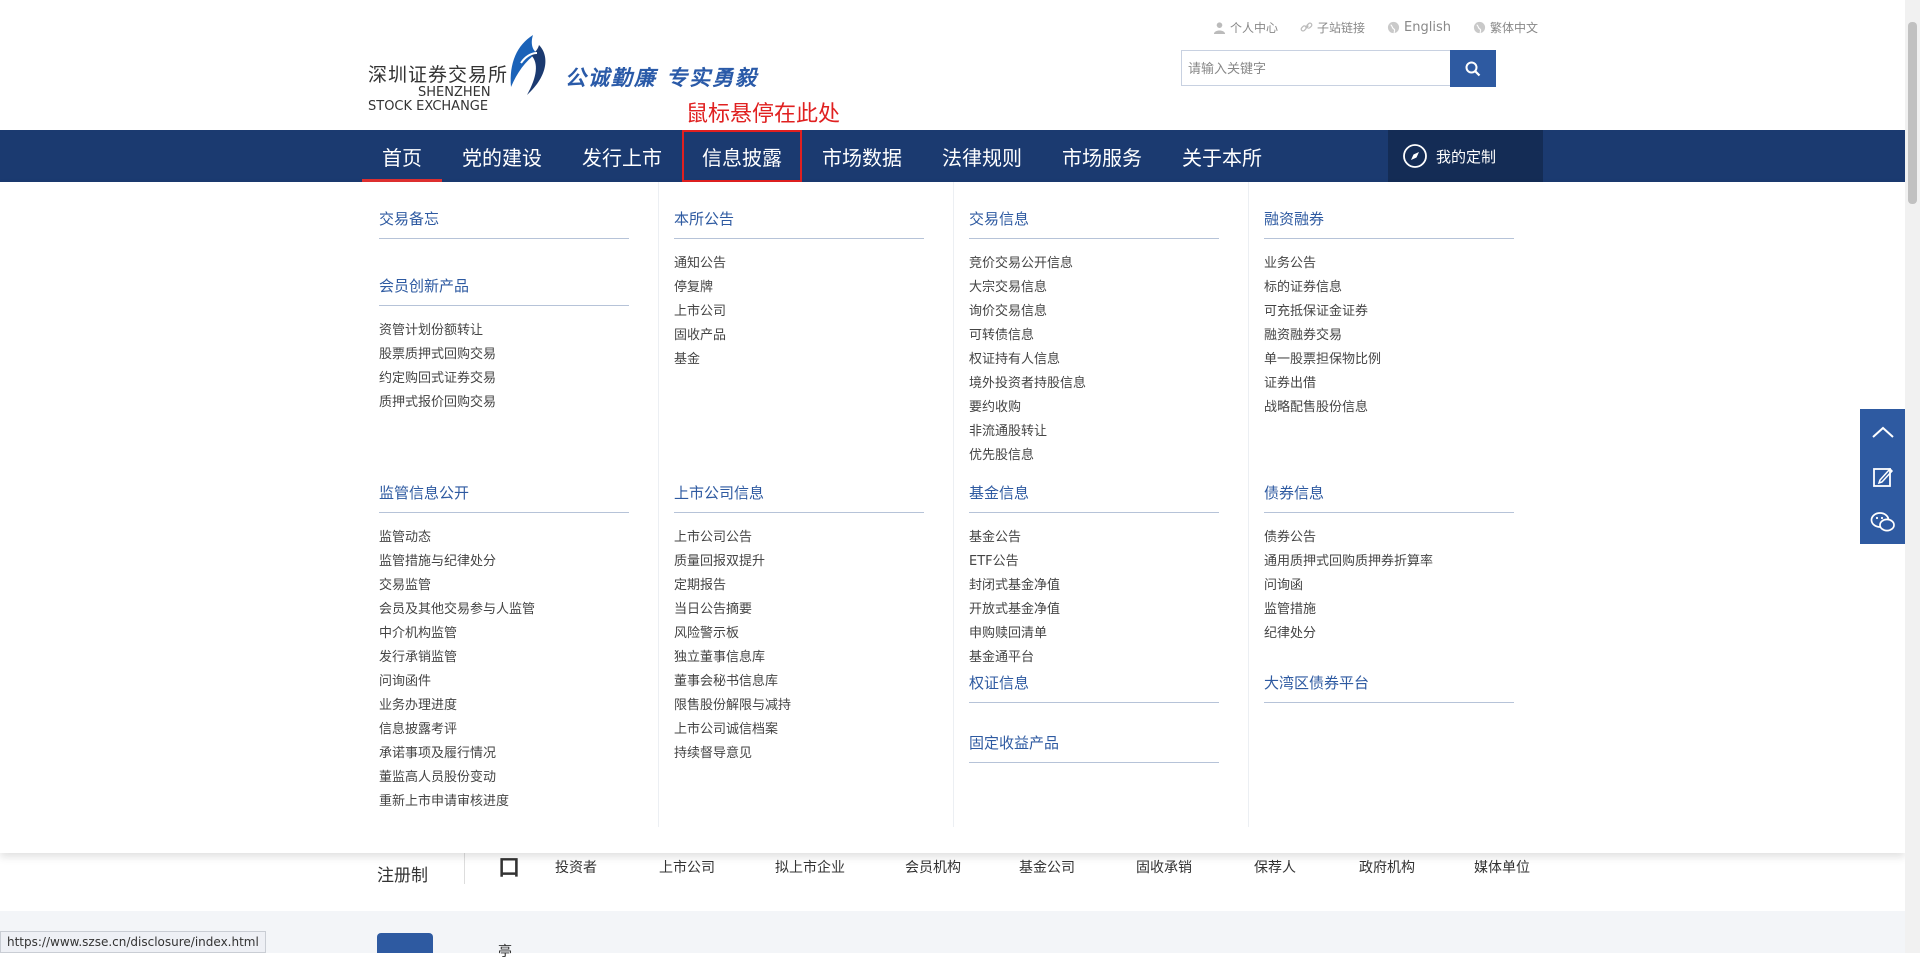 The image size is (1920, 961). I want to click on menu-section-title: 基金信息, so click(1094, 497).